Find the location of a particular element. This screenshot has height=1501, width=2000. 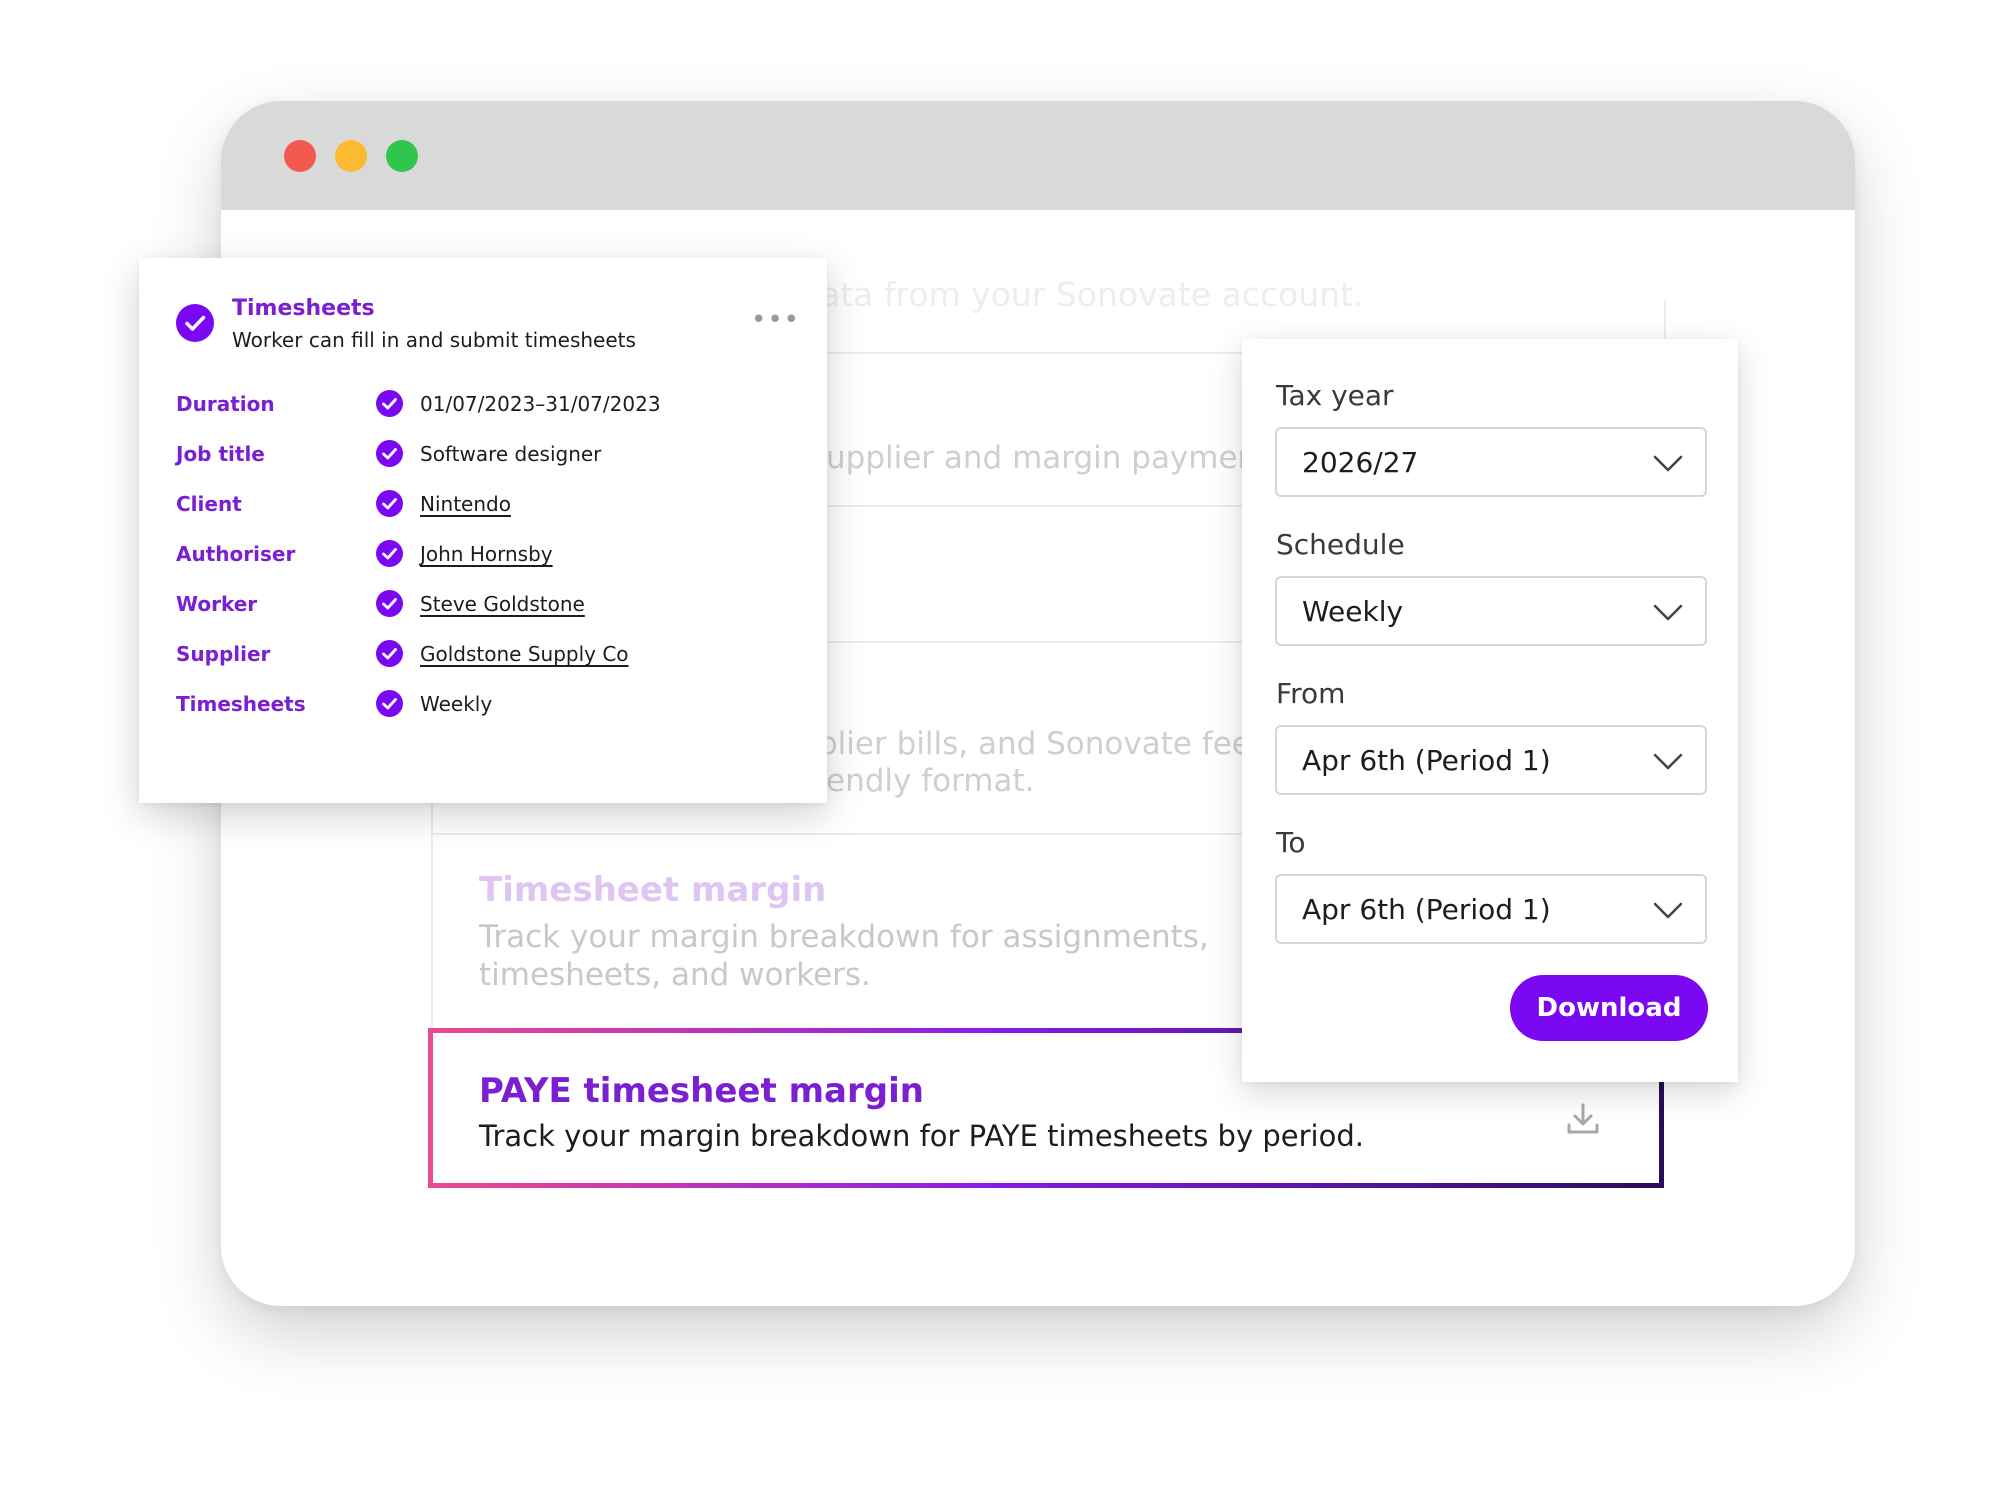

detail-row-job-title: Job title Software designer is located at coordinates (486, 455).